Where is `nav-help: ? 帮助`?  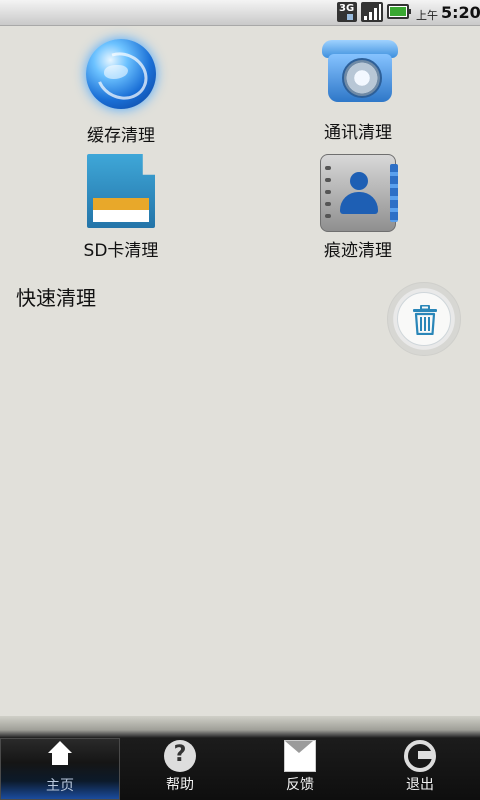
nav-help: ? 帮助 is located at coordinates (180, 769).